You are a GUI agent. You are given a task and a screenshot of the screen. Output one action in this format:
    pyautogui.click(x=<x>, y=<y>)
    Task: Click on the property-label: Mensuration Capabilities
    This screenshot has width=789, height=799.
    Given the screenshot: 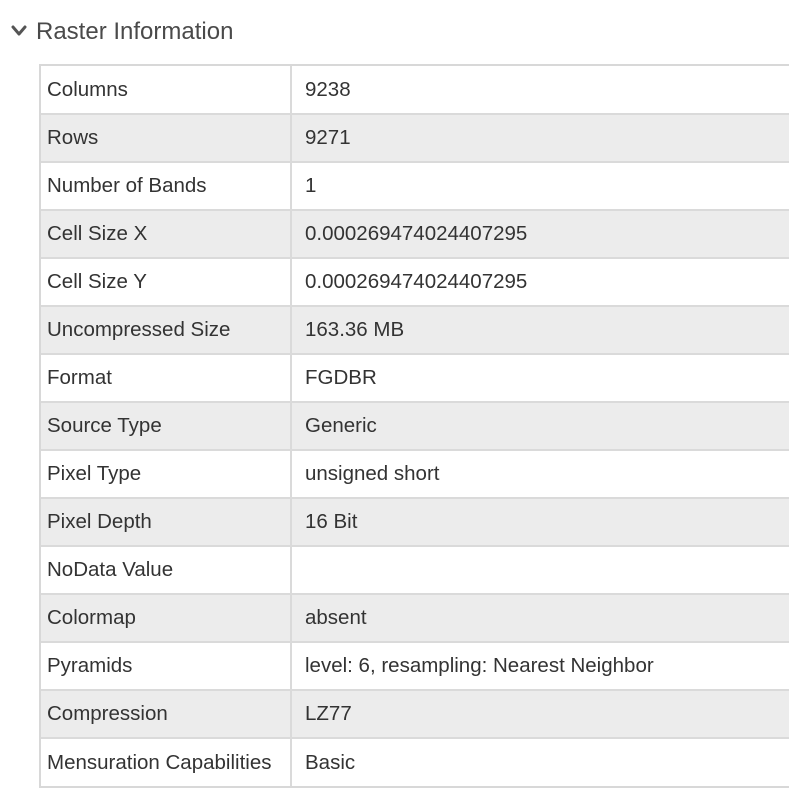 What is the action you would take?
    pyautogui.click(x=159, y=762)
    